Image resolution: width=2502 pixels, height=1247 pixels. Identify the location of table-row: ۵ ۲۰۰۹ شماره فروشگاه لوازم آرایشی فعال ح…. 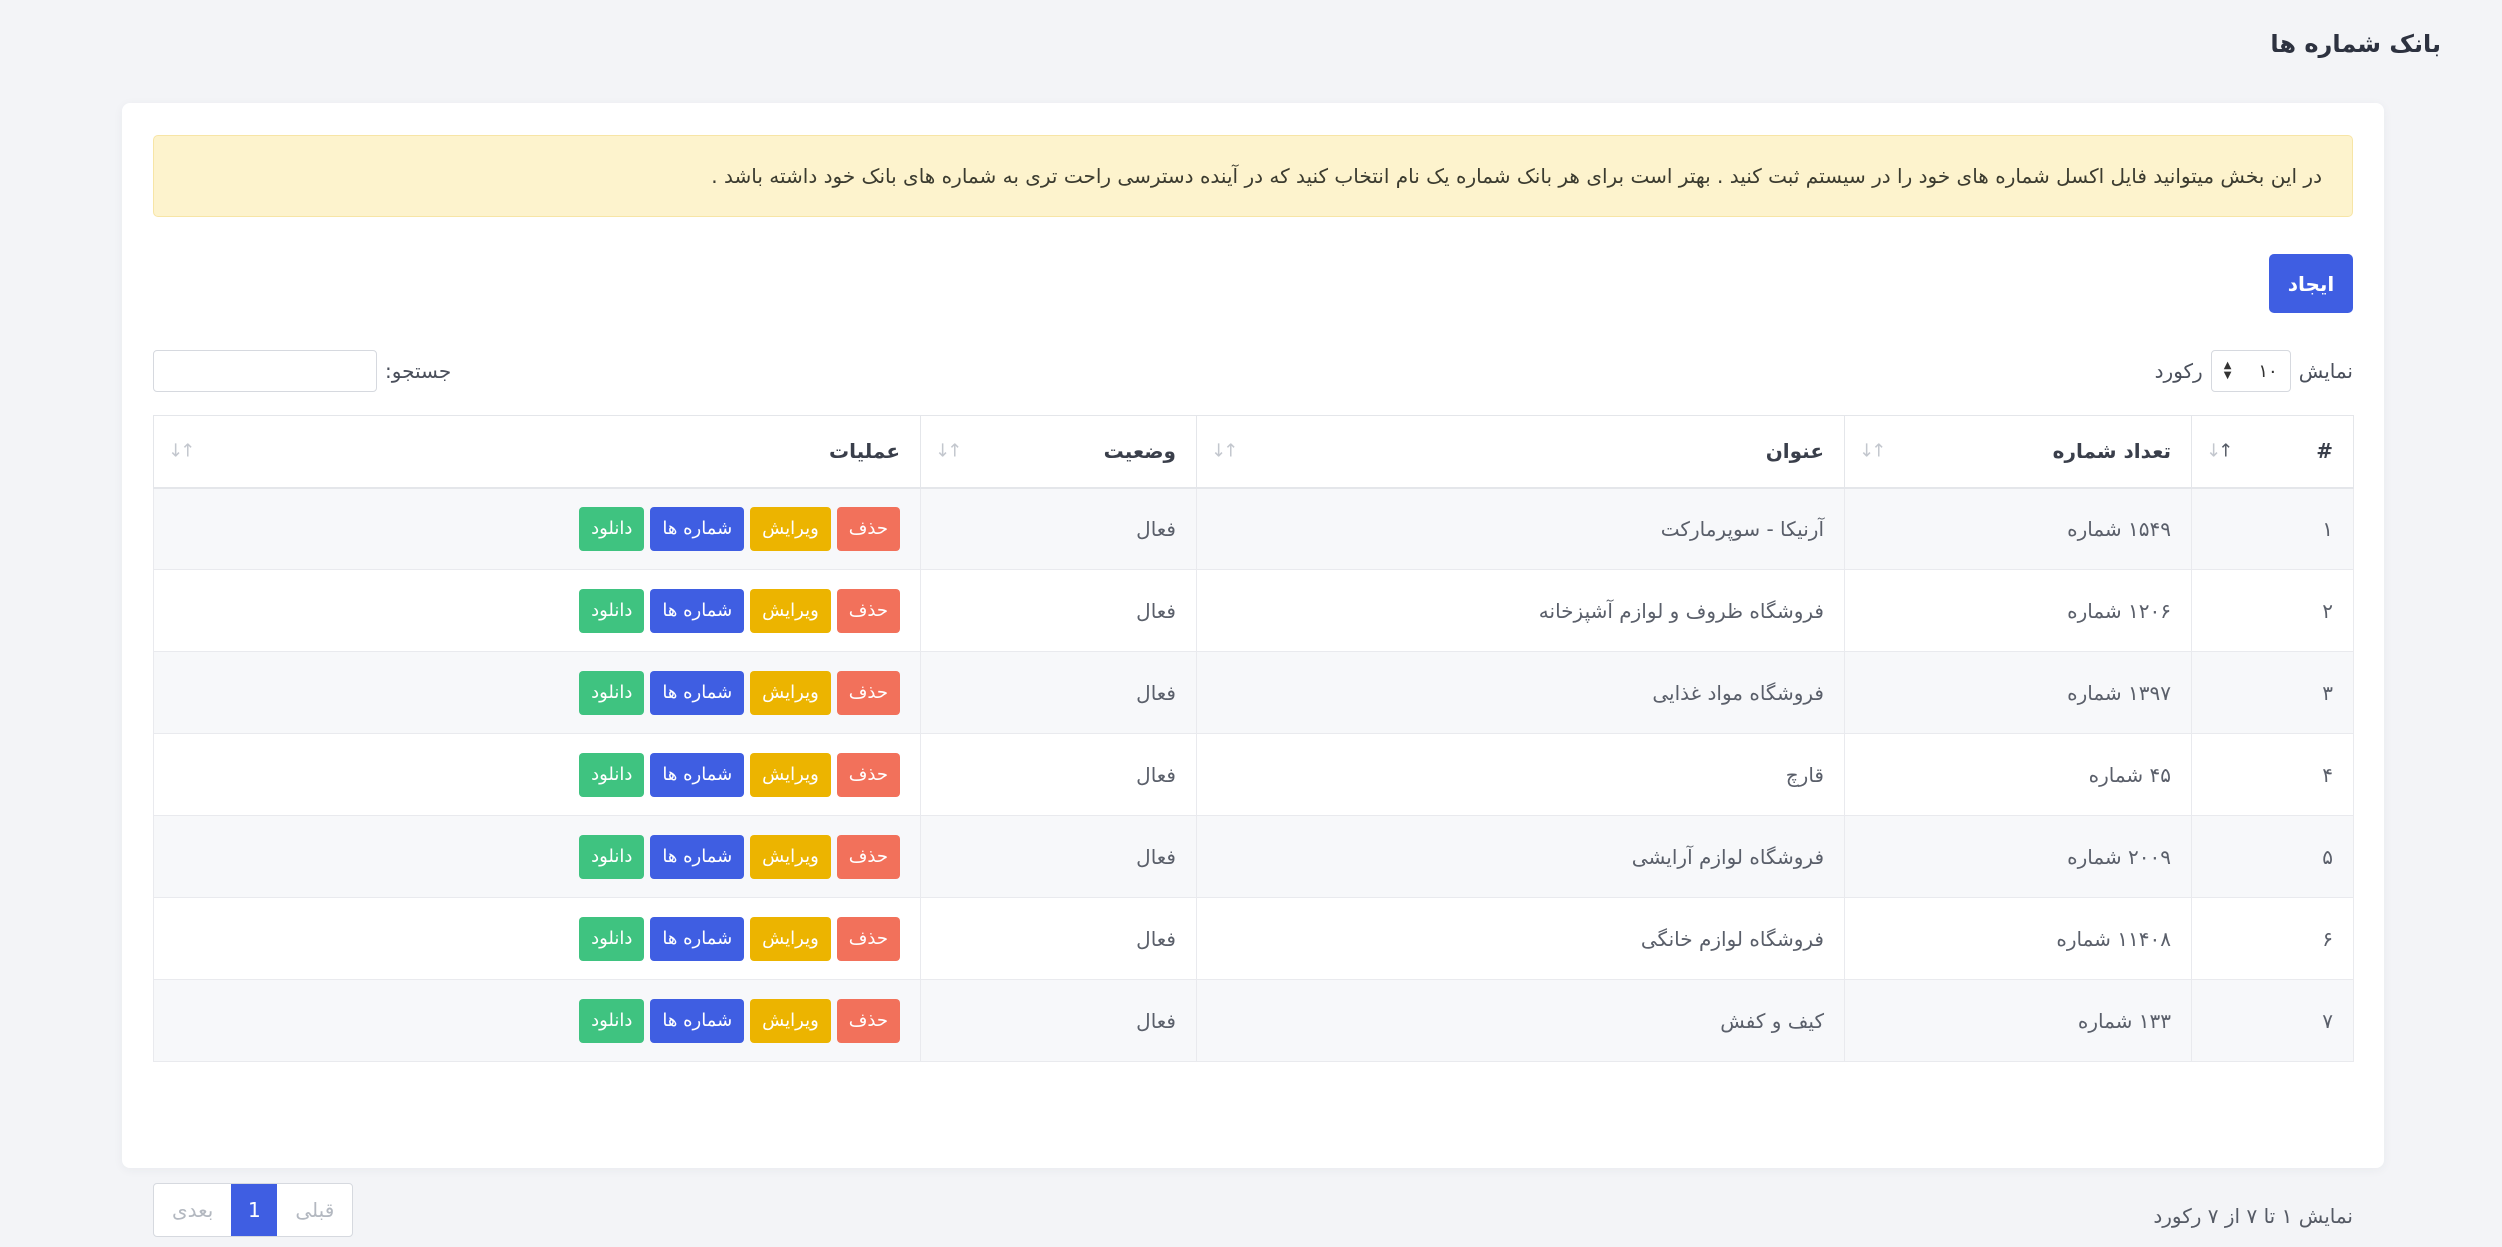
(1253, 856).